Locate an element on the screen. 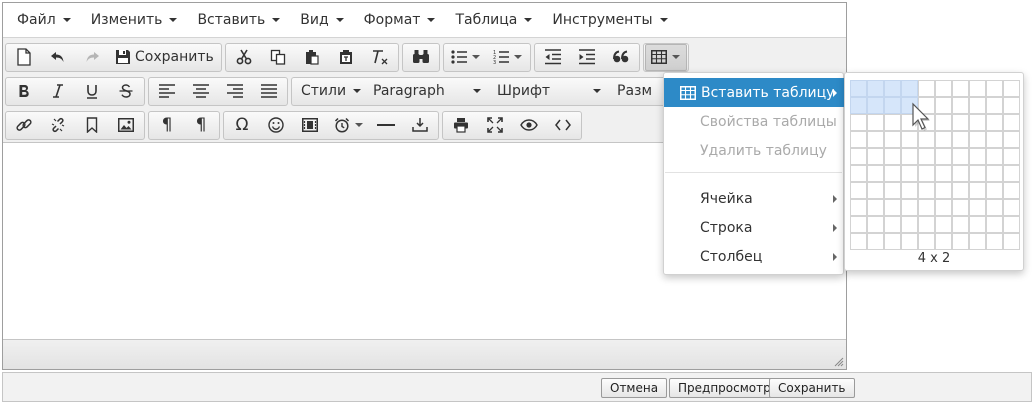 Image resolution: width=1035 pixels, height=404 pixels. menu-file: Файл is located at coordinates (44, 20).